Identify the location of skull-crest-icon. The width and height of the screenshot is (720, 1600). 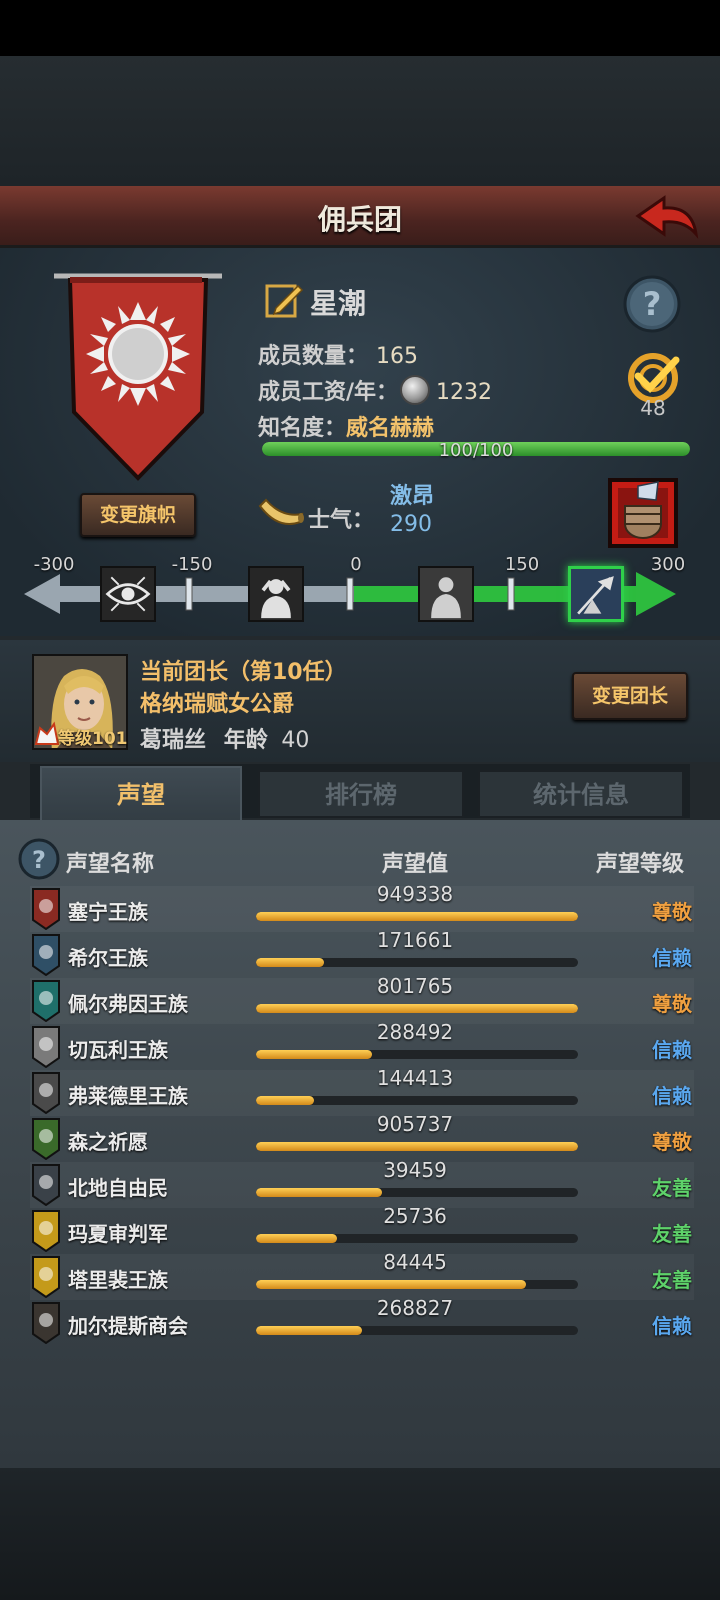
(46, 1093).